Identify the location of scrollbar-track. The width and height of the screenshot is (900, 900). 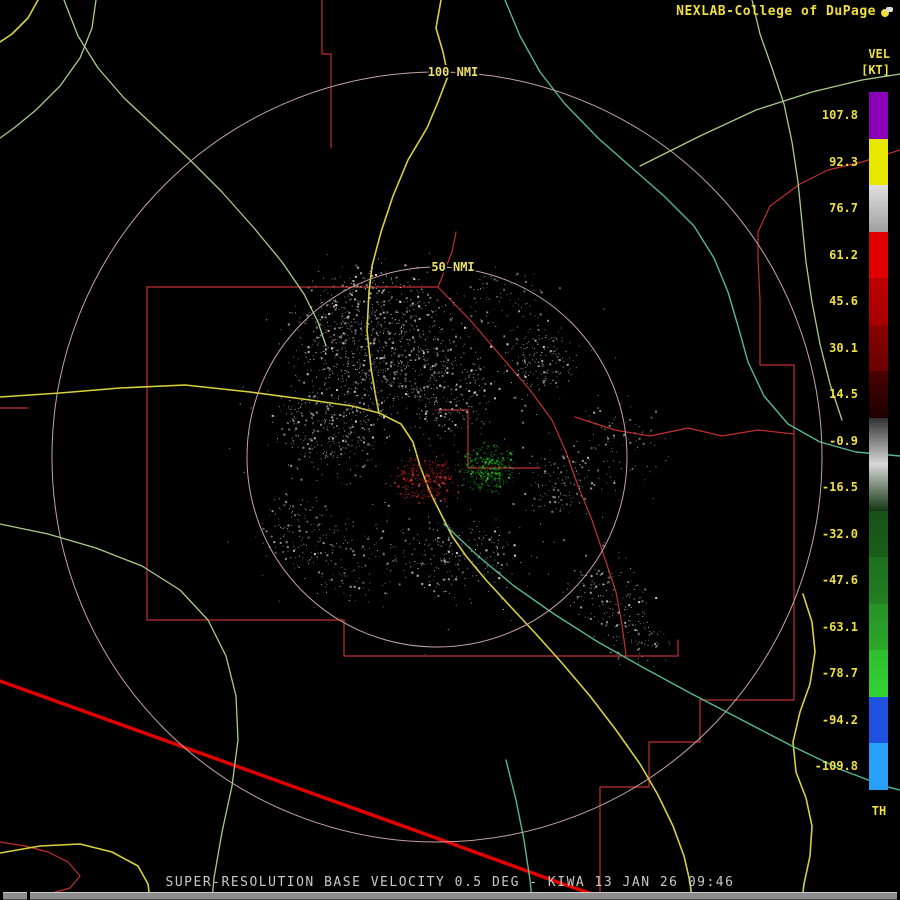
(463, 896).